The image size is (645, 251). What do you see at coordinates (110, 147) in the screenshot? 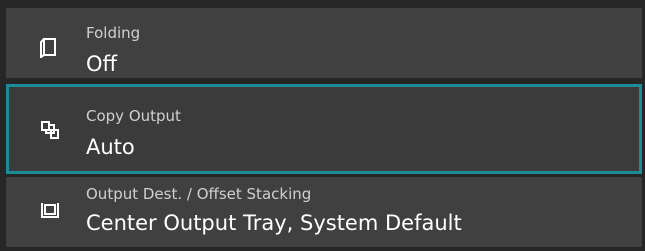
I see `setting-value: Auto` at bounding box center [110, 147].